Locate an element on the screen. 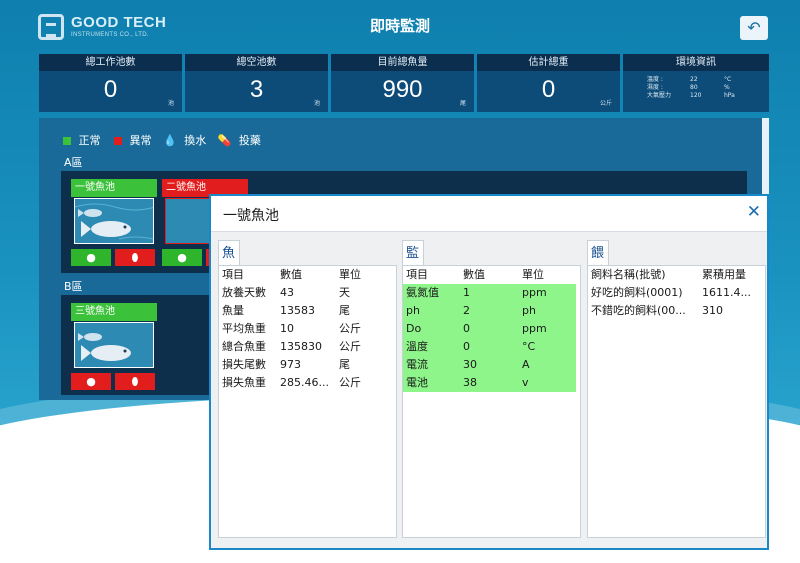 The image size is (800, 563). pond-card: 一號魚池 ● ⬮ is located at coordinates (114, 223).